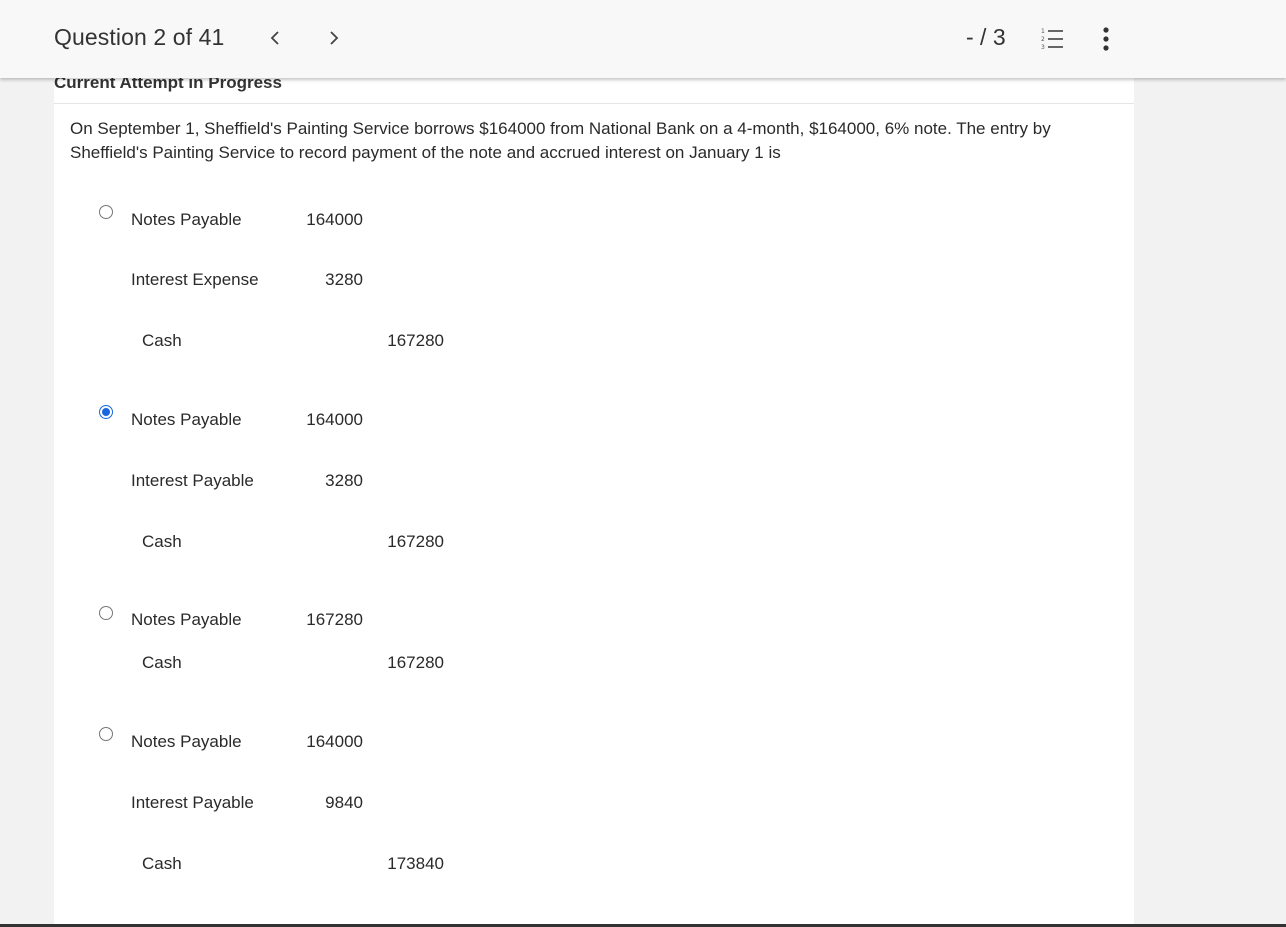 This screenshot has height=927, width=1286. I want to click on chevron-right-icon, so click(334, 38).